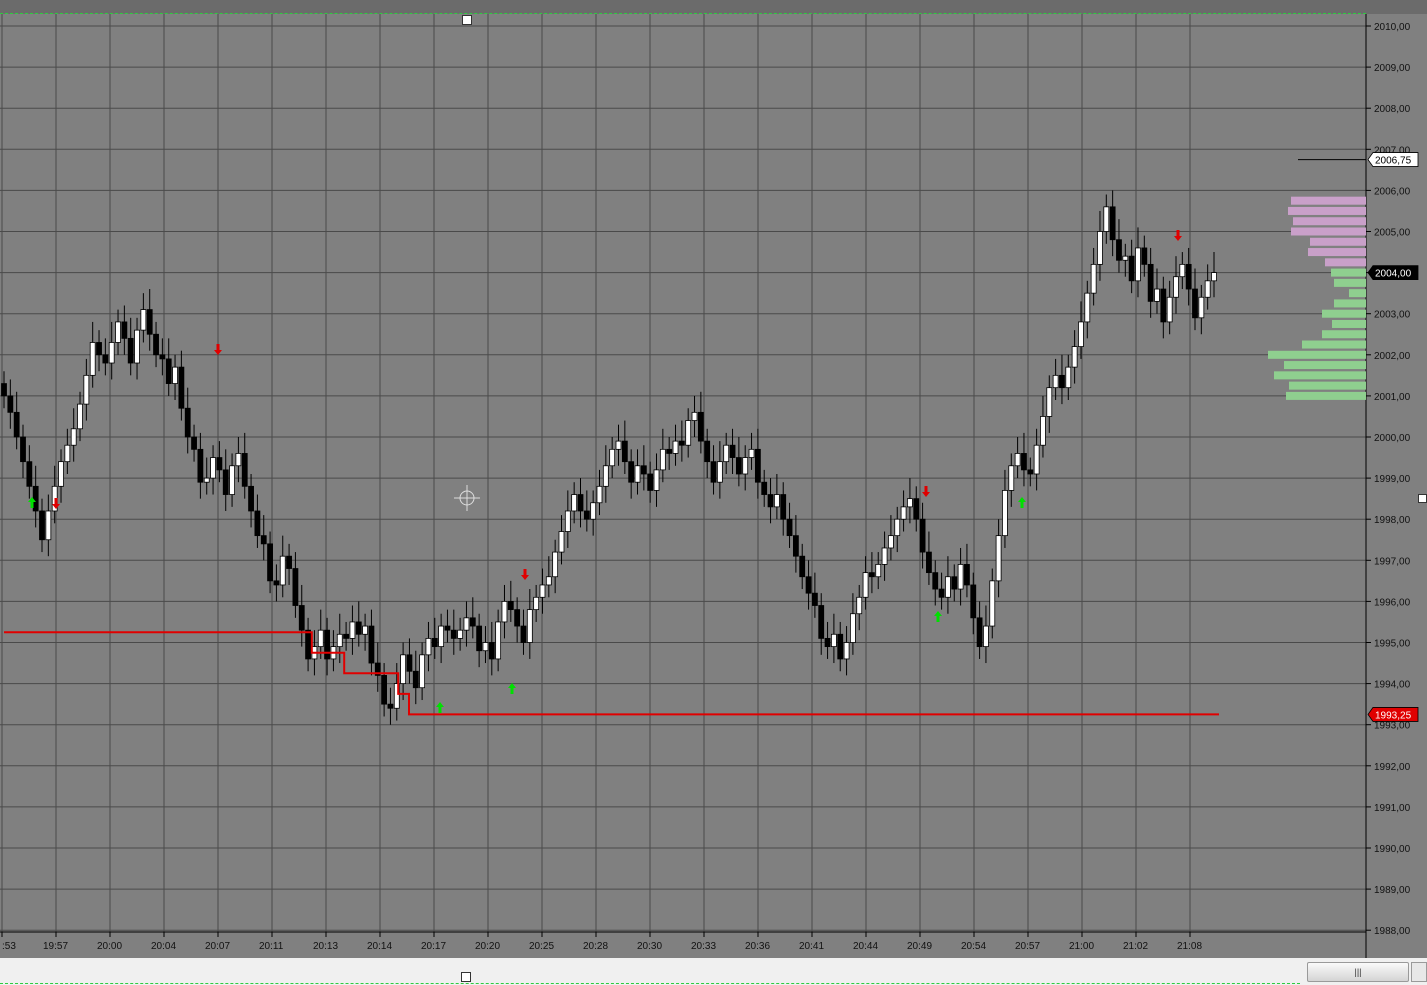 Image resolution: width=1427 pixels, height=985 pixels. I want to click on x-tick-label: 20:17, so click(433, 946).